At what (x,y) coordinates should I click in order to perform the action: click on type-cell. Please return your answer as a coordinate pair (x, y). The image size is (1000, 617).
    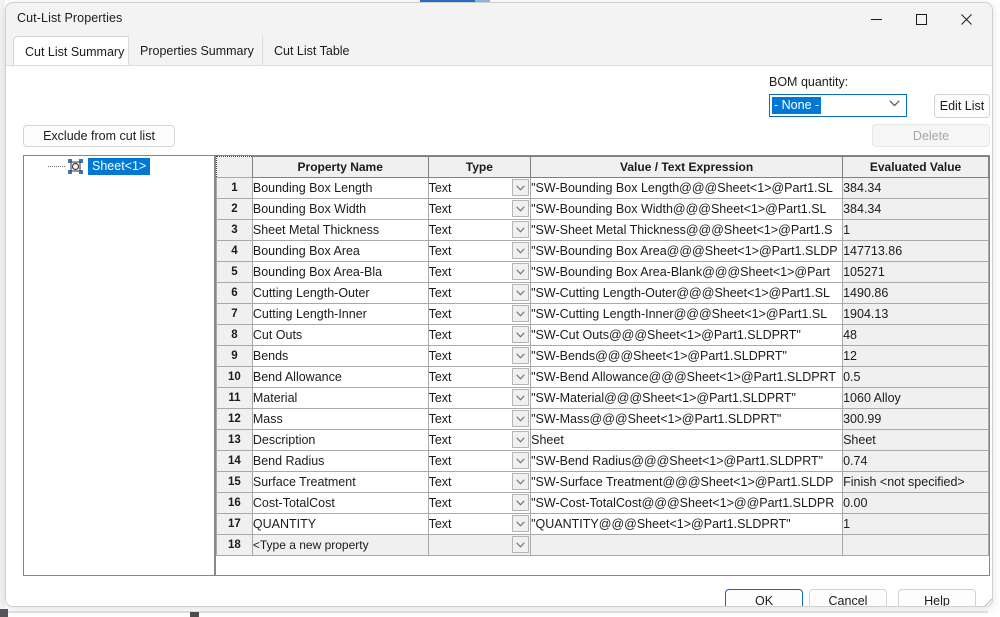
    Looking at the image, I should click on (479, 545).